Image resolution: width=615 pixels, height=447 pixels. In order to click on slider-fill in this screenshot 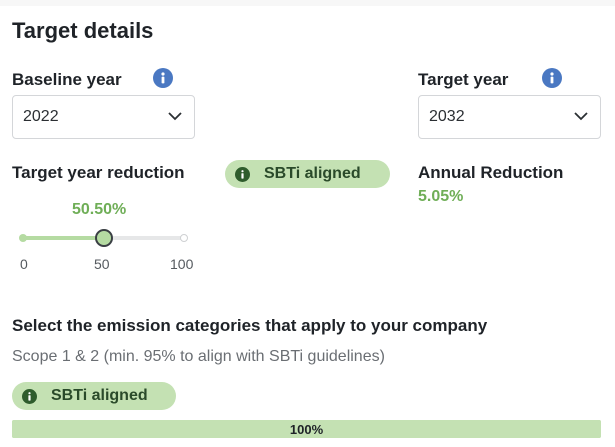, I will do `click(62, 238)`.